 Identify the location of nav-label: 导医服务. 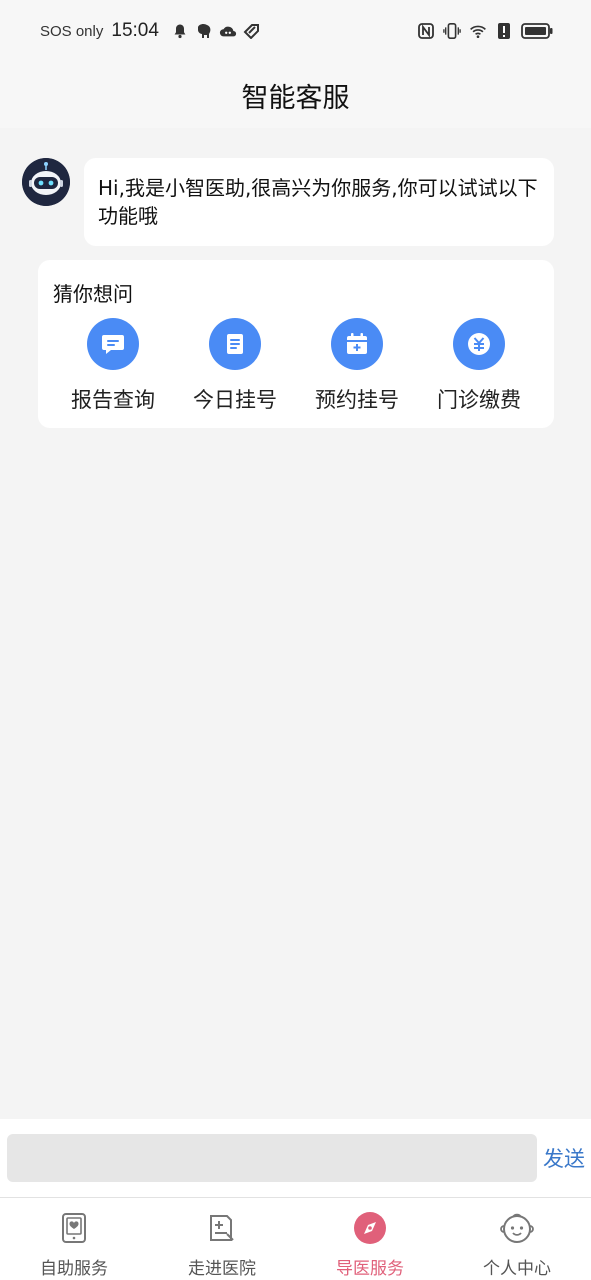
(370, 1269).